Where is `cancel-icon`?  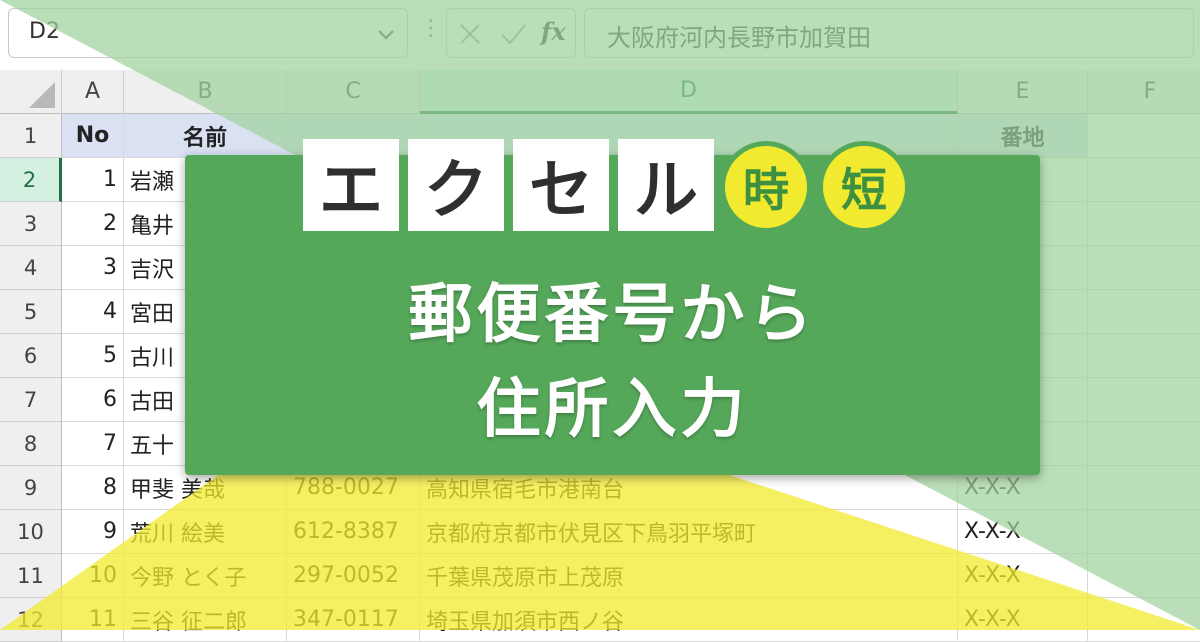 cancel-icon is located at coordinates (470, 36).